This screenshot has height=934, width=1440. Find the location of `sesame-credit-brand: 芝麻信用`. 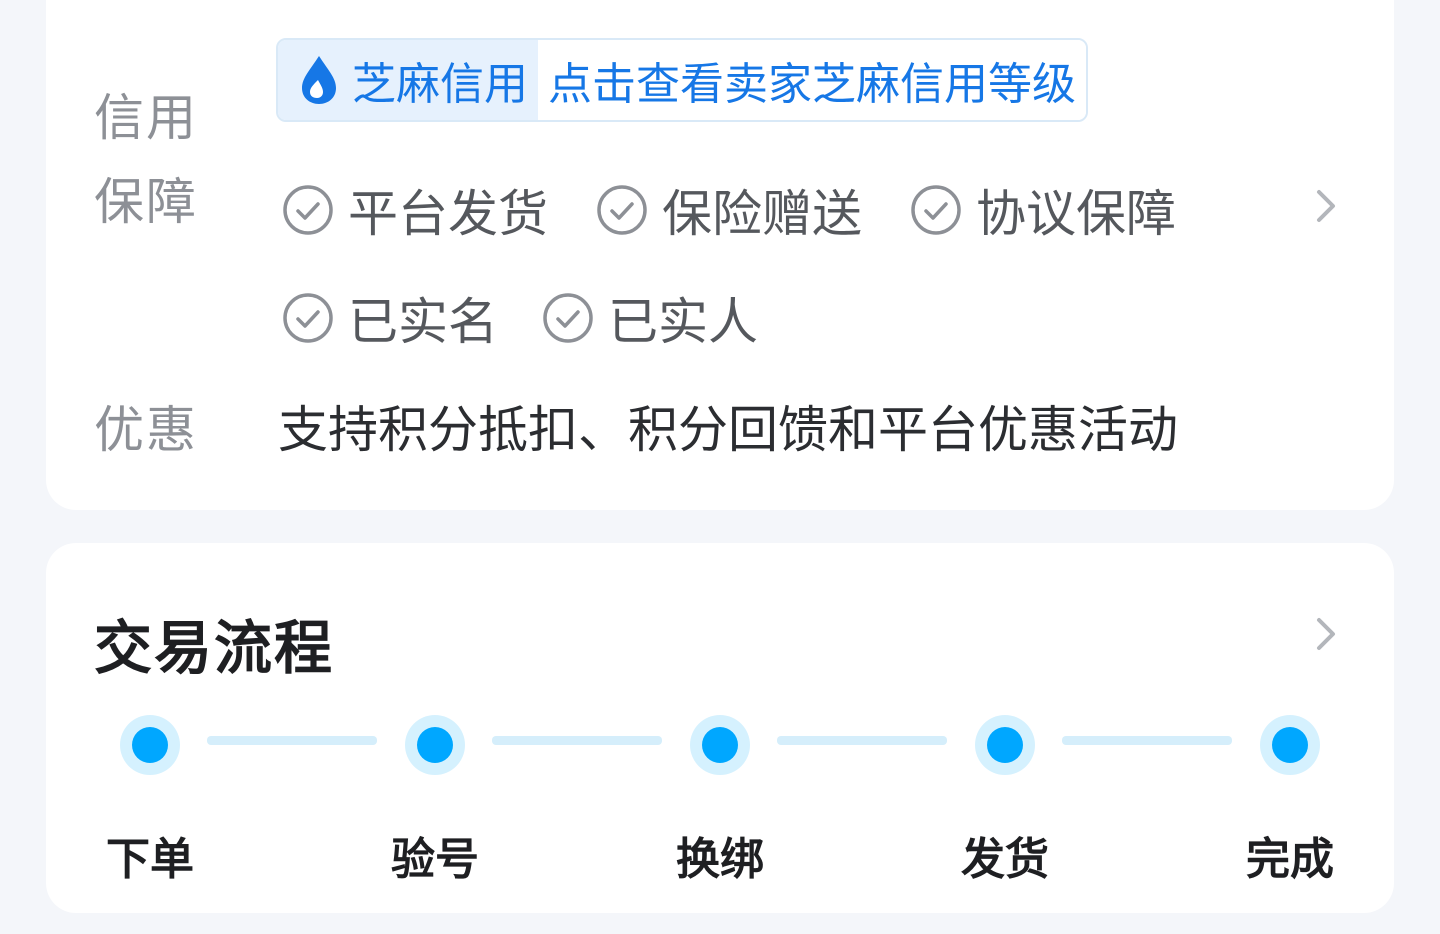

sesame-credit-brand: 芝麻信用 is located at coordinates (408, 80).